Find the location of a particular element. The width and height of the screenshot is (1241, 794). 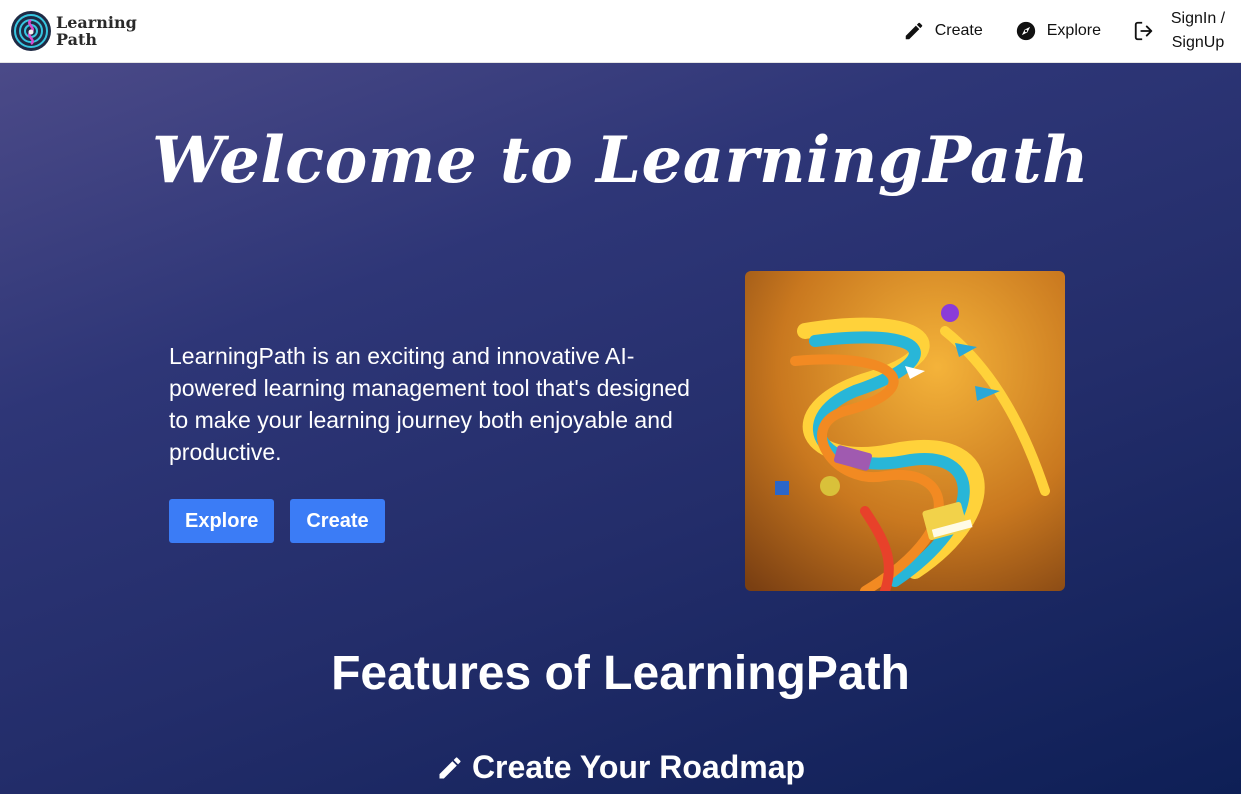

hero-buttons: Explore Create is located at coordinates (277, 521).